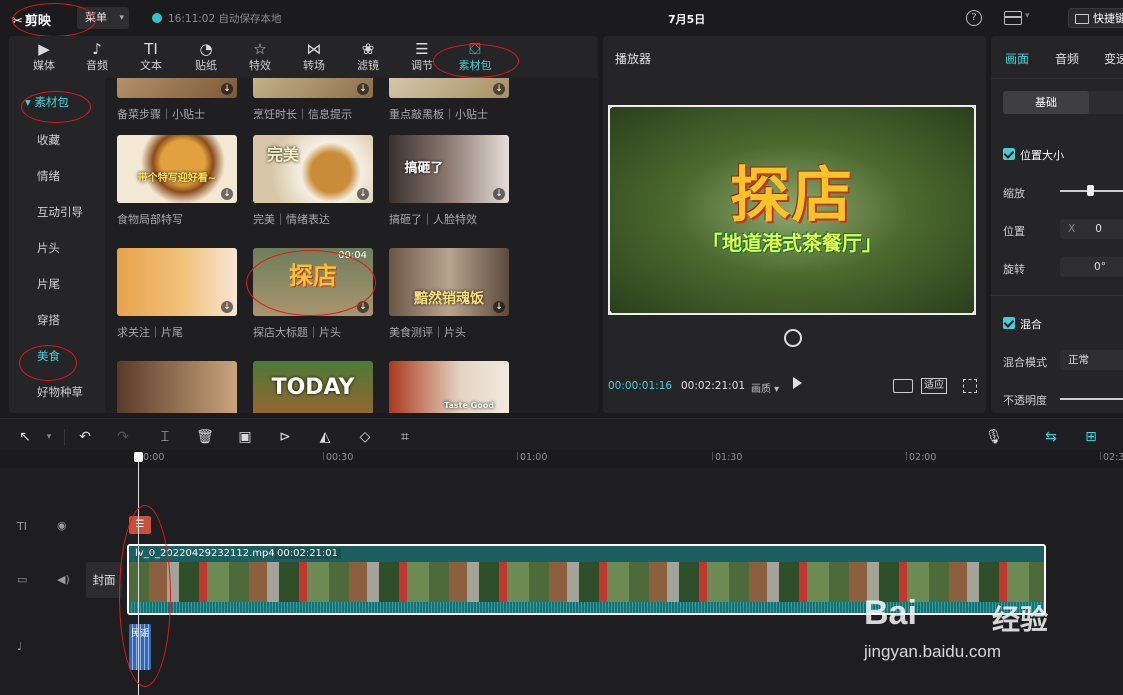 The image size is (1123, 695). Describe the element at coordinates (138, 457) in the screenshot. I see `playhead-handle` at that location.